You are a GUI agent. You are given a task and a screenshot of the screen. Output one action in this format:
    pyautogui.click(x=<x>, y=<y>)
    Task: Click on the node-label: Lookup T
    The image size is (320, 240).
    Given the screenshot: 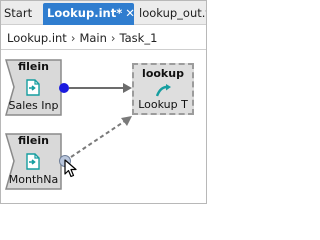 What is the action you would take?
    pyautogui.click(x=163, y=104)
    